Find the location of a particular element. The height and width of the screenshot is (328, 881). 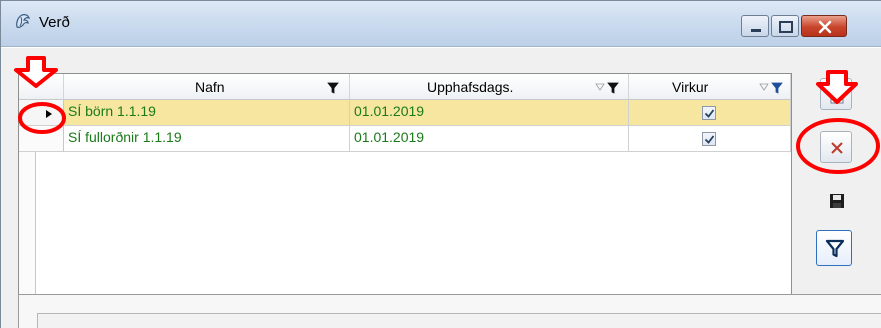

maximize-icon is located at coordinates (786, 27).